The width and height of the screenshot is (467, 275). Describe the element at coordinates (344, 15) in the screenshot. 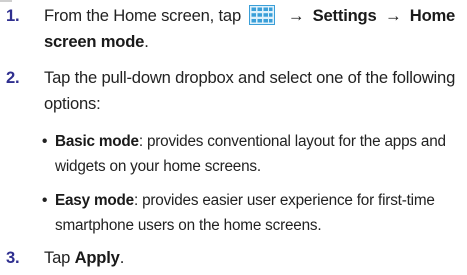

I see `settings-label: Settings` at that location.